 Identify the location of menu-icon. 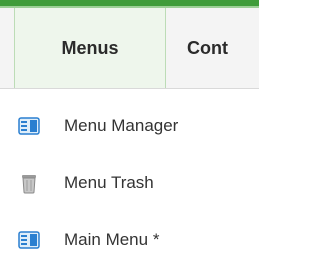
(29, 240).